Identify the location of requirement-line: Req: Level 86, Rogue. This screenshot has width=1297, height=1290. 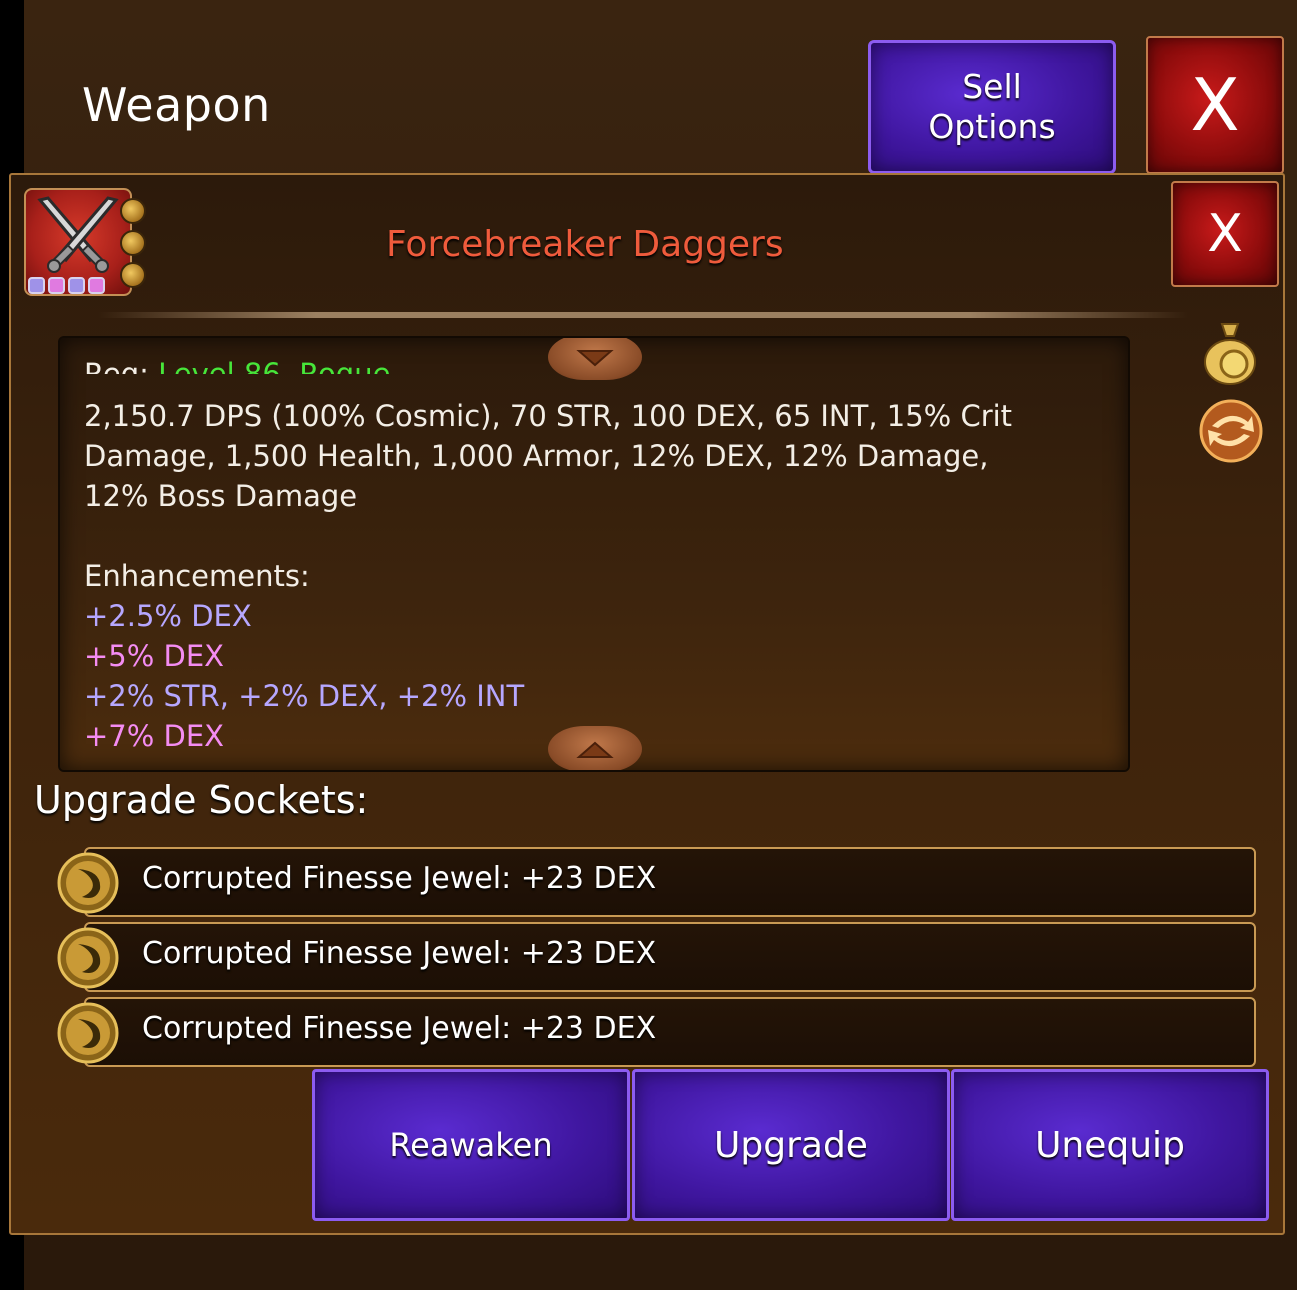
(237, 364).